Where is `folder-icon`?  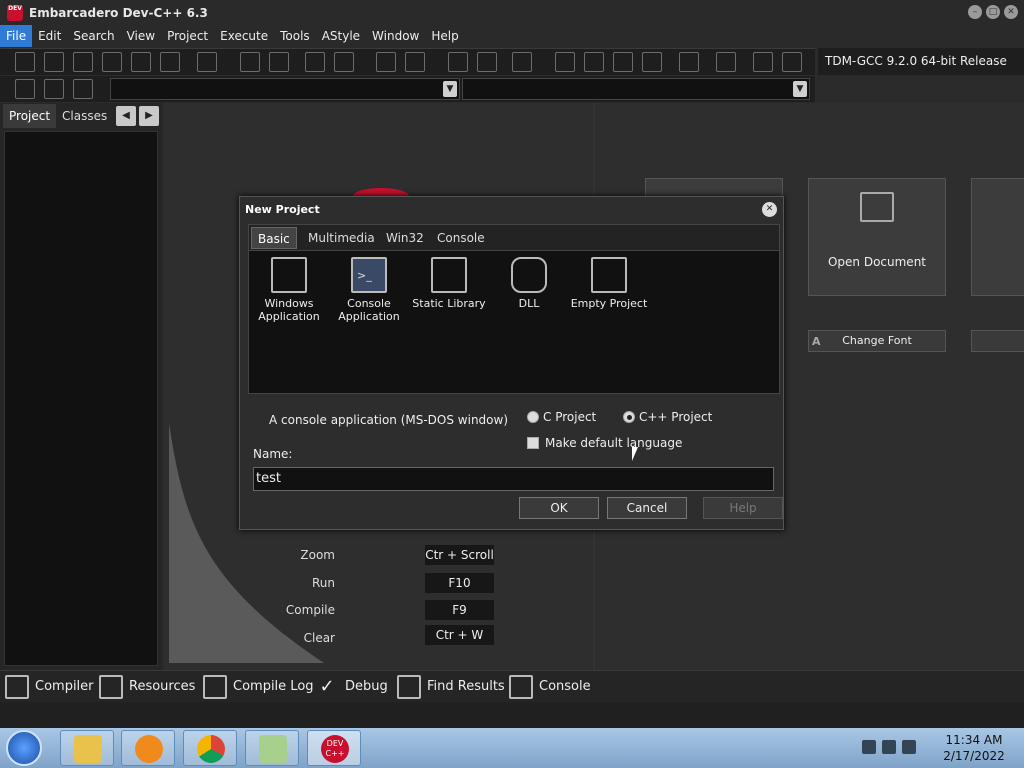 folder-icon is located at coordinates (877, 207).